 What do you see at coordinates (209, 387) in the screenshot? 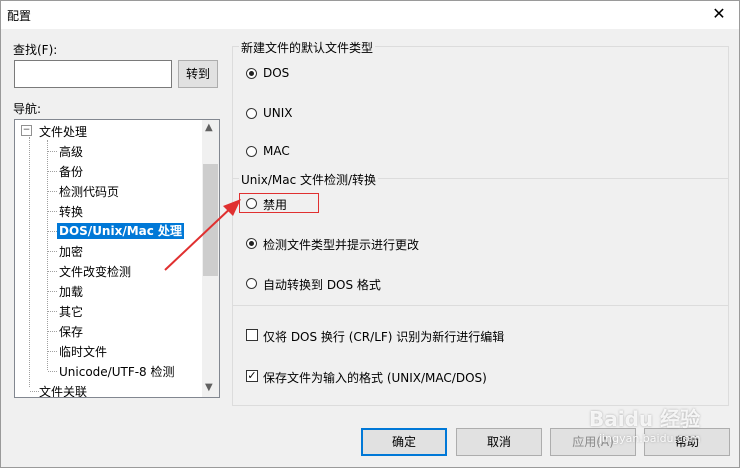
I see `scroll-down-icon: ▼` at bounding box center [209, 387].